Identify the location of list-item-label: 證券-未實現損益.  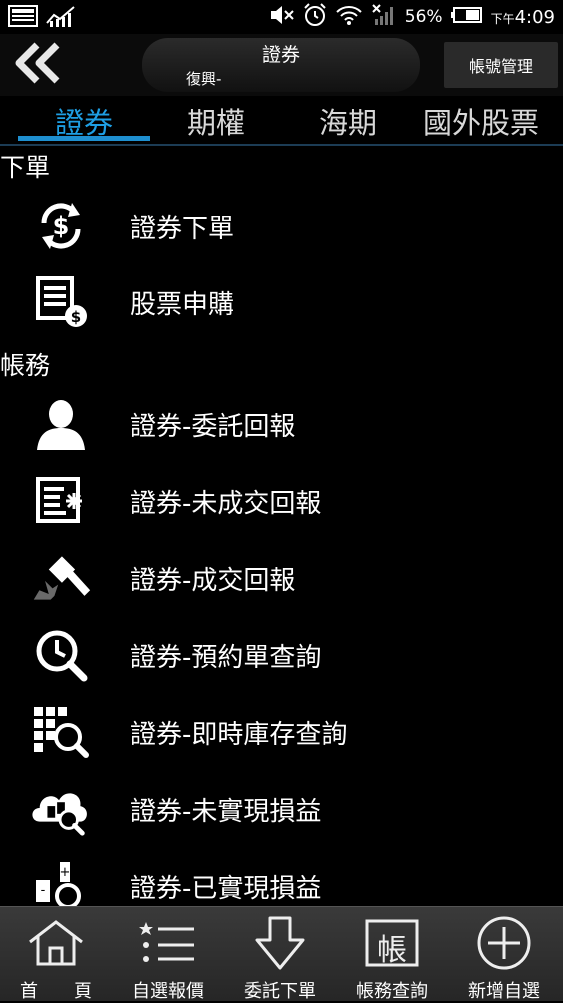
(226, 812).